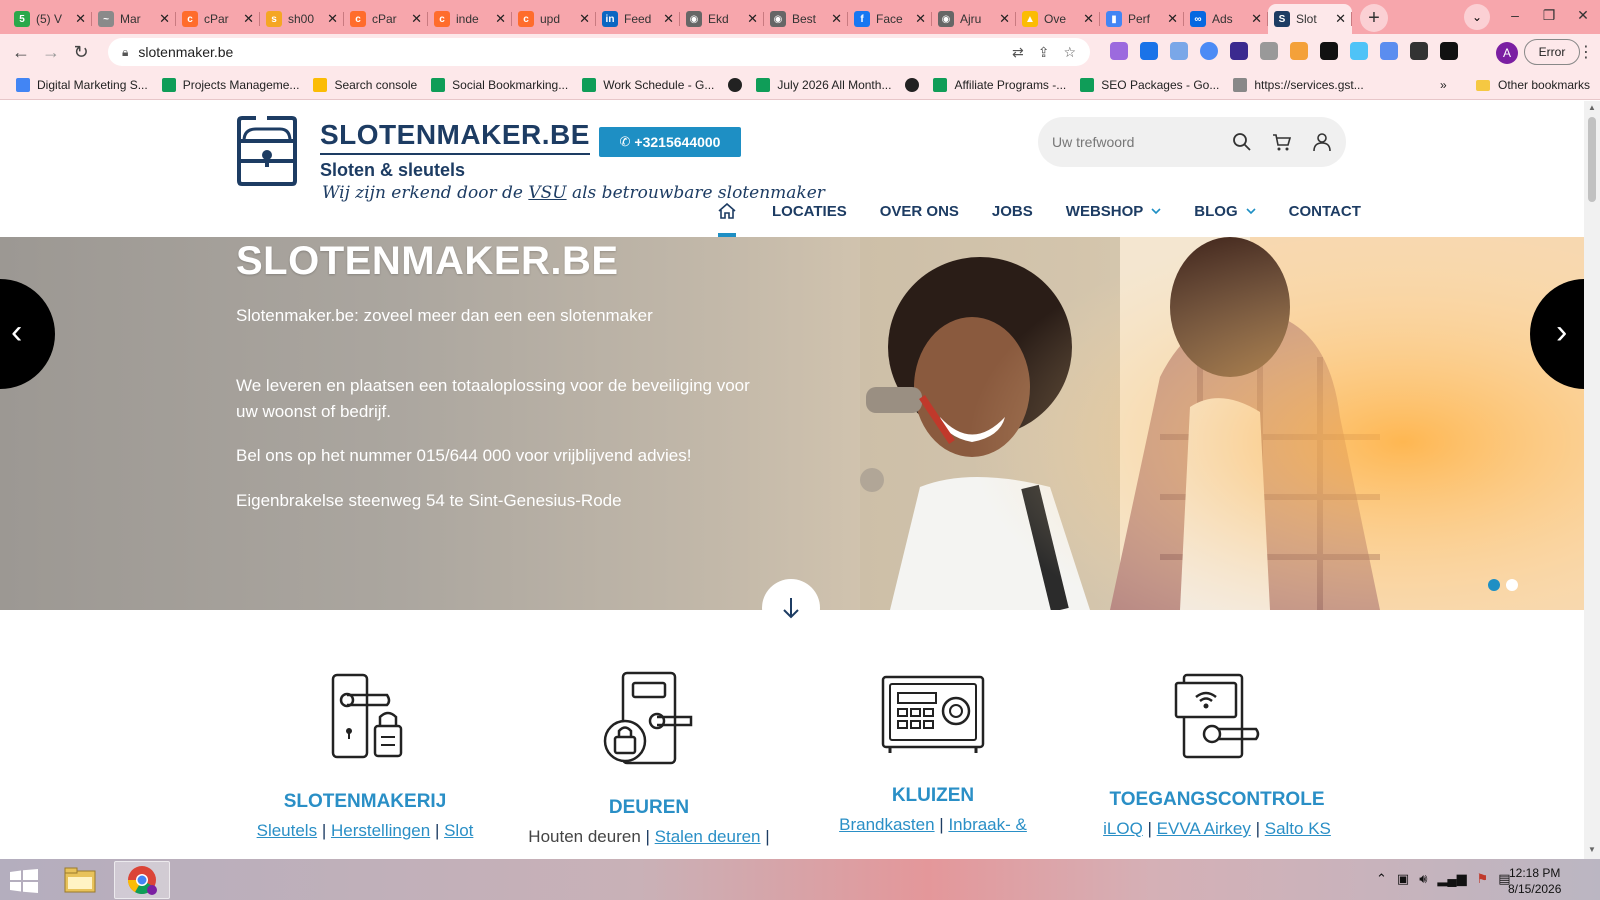 The height and width of the screenshot is (900, 1600). What do you see at coordinates (1282, 142) in the screenshot?
I see `cart-icon` at bounding box center [1282, 142].